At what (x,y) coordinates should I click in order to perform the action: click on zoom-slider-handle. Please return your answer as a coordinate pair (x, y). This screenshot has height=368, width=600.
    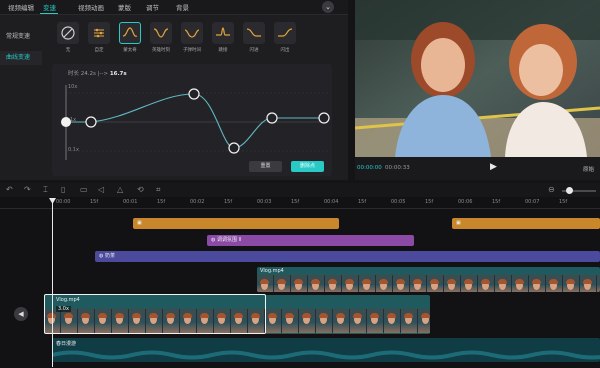
    Looking at the image, I should click on (569, 190).